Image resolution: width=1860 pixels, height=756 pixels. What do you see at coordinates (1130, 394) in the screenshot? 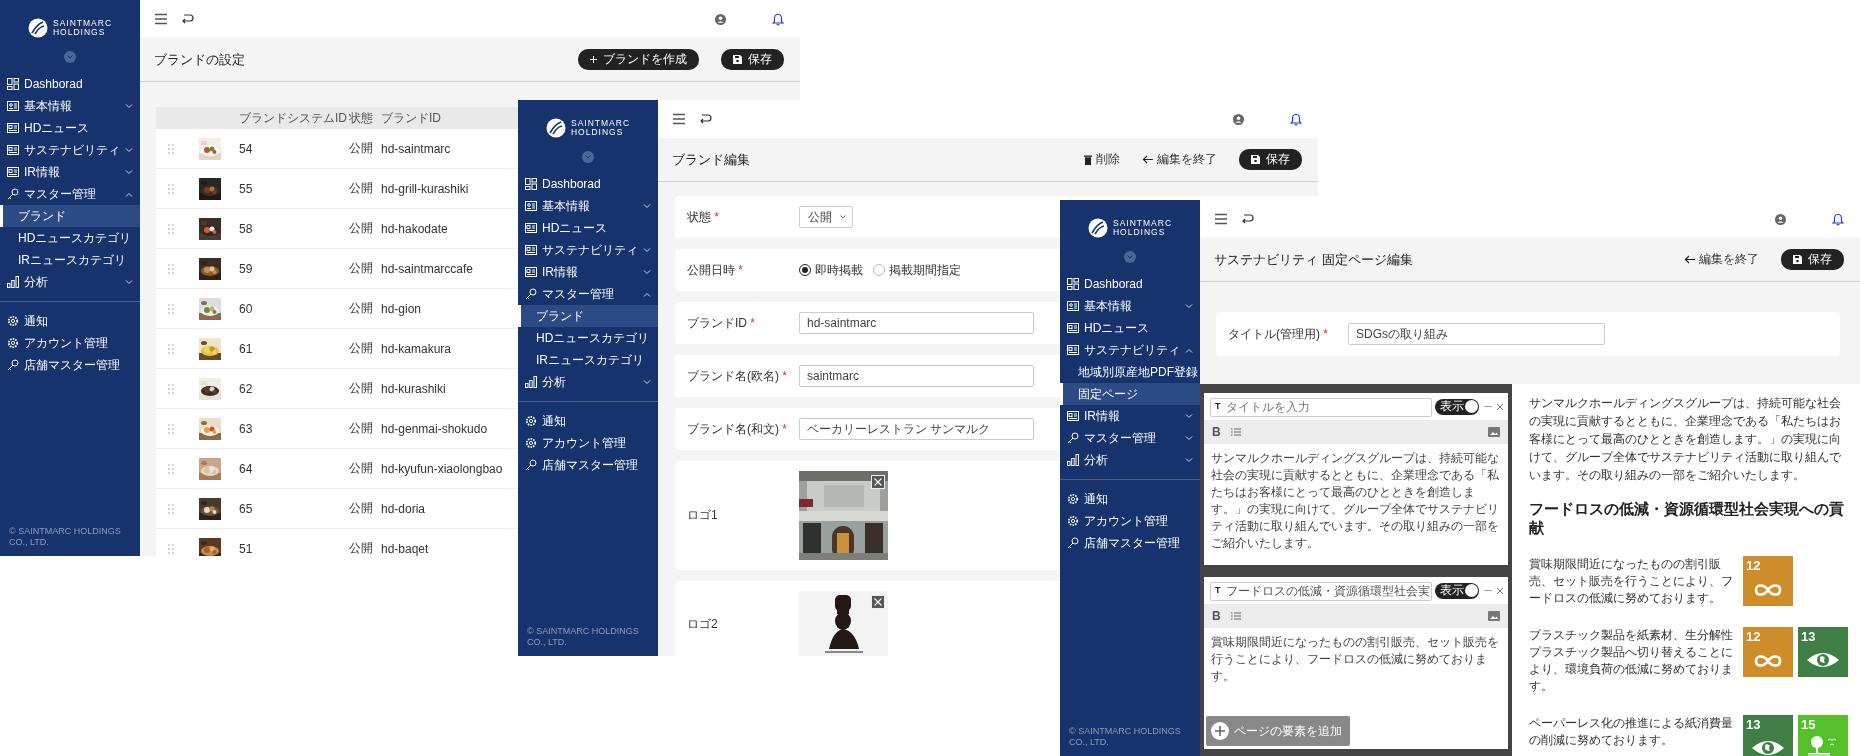
I see `sidebar-subitem: 固定ページ` at bounding box center [1130, 394].